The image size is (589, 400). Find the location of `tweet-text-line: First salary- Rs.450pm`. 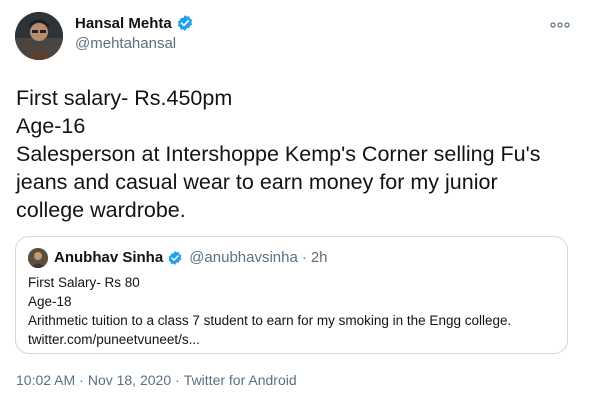

tweet-text-line: First salary- Rs.450pm is located at coordinates (124, 98).